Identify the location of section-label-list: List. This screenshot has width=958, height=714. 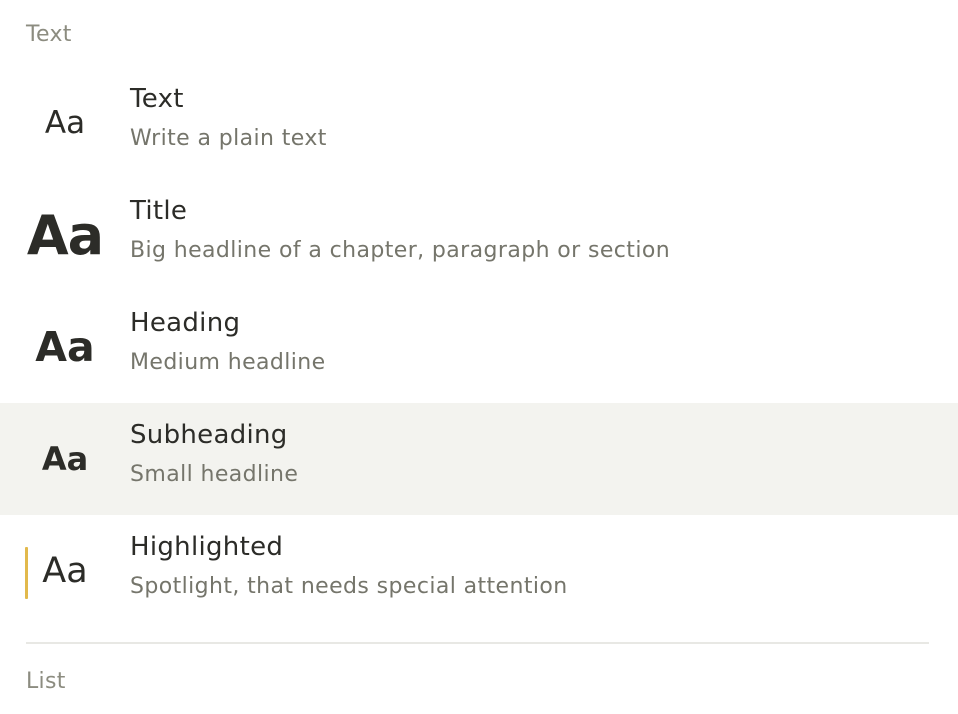
(46, 681).